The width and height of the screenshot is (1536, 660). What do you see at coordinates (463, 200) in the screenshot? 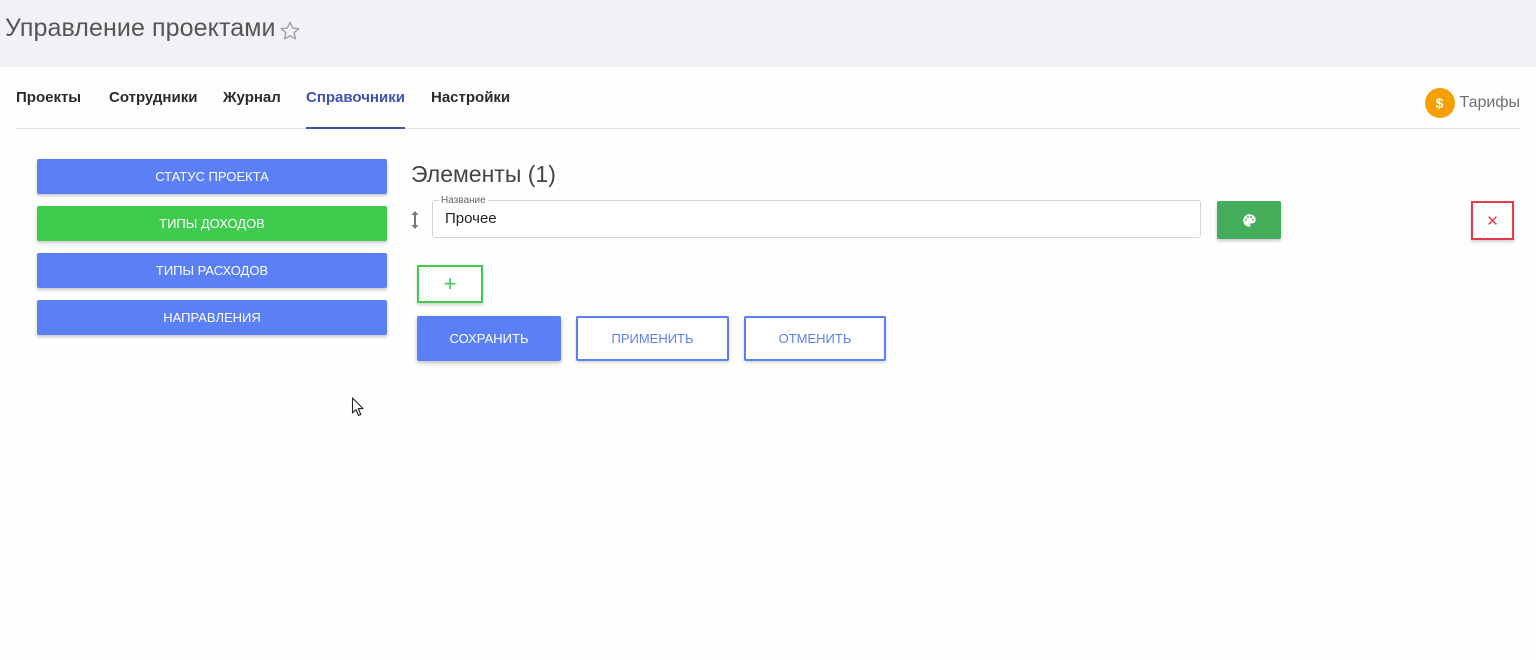
I see `field-label: Название` at bounding box center [463, 200].